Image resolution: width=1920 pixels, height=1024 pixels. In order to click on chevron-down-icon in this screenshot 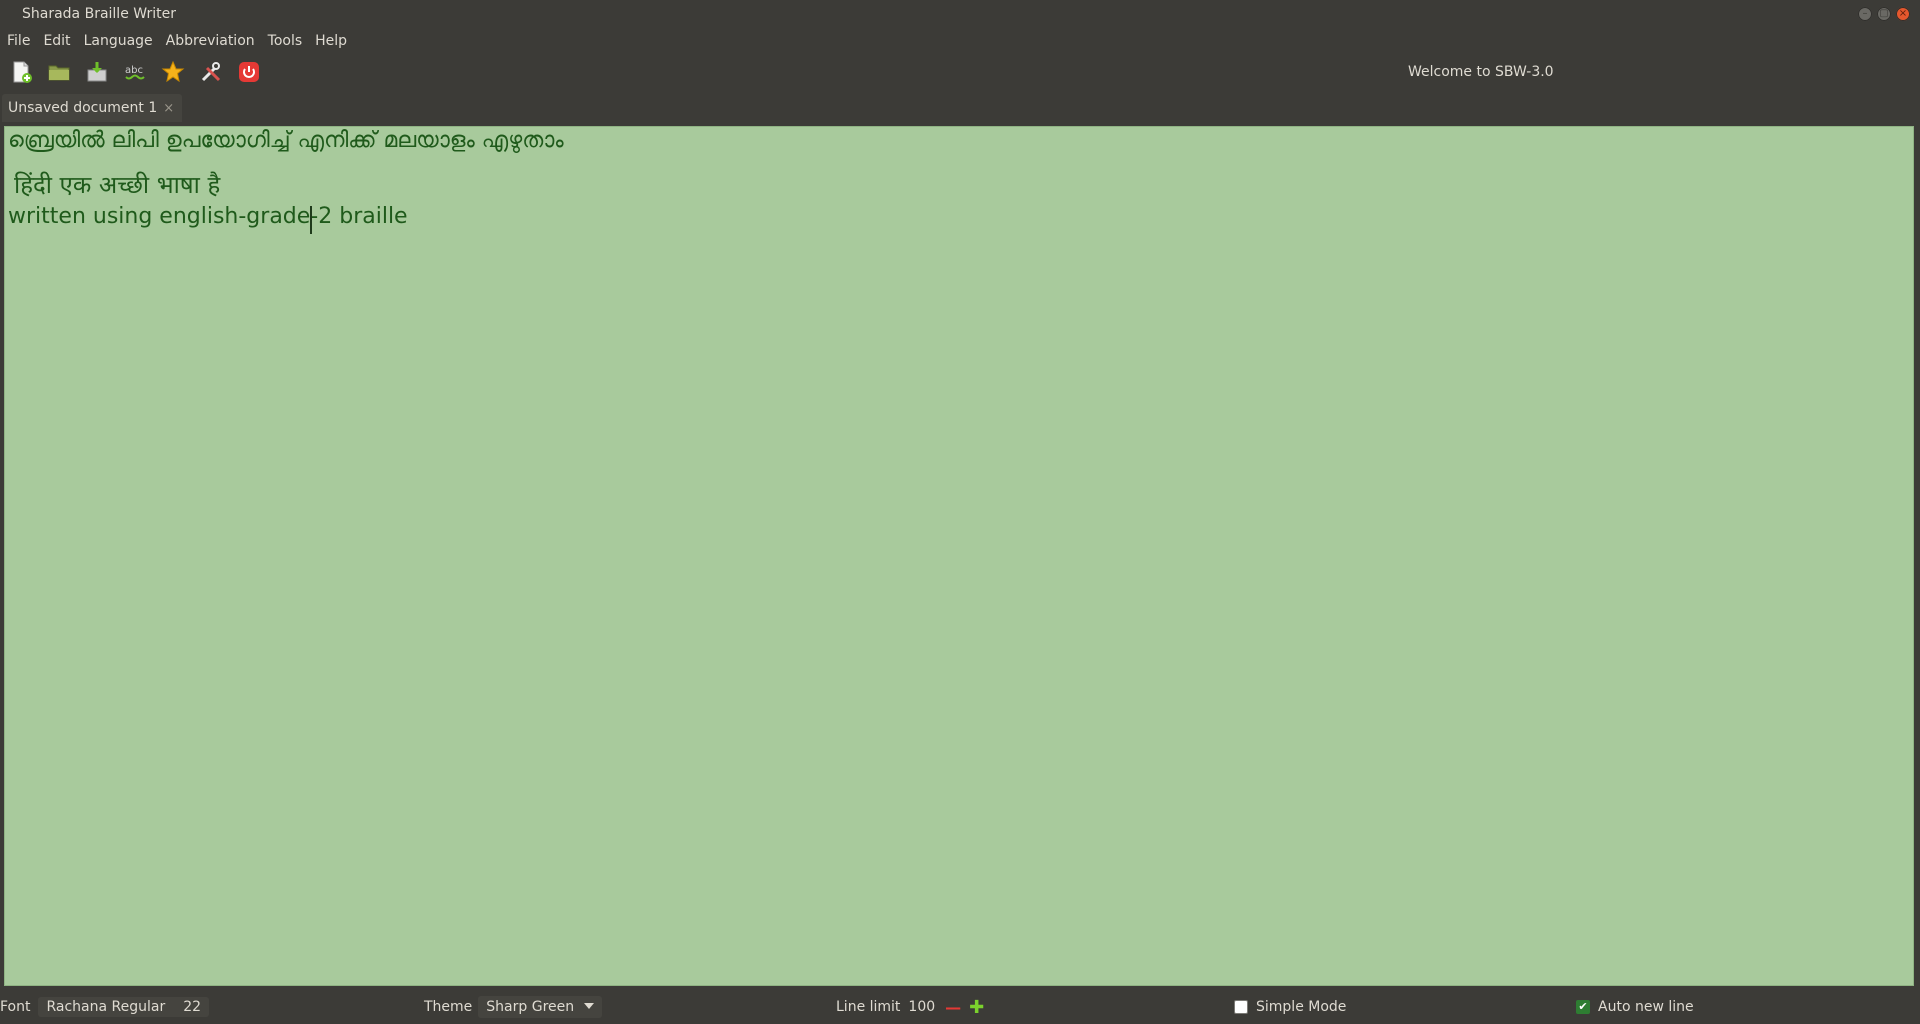, I will do `click(589, 1006)`.